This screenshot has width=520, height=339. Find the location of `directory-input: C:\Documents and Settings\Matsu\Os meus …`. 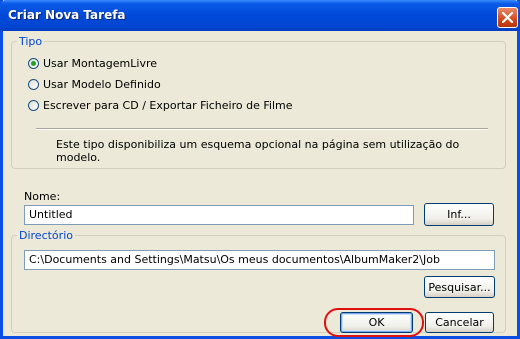

directory-input: C:\Documents and Settings\Matsu\Os meus … is located at coordinates (259, 260).